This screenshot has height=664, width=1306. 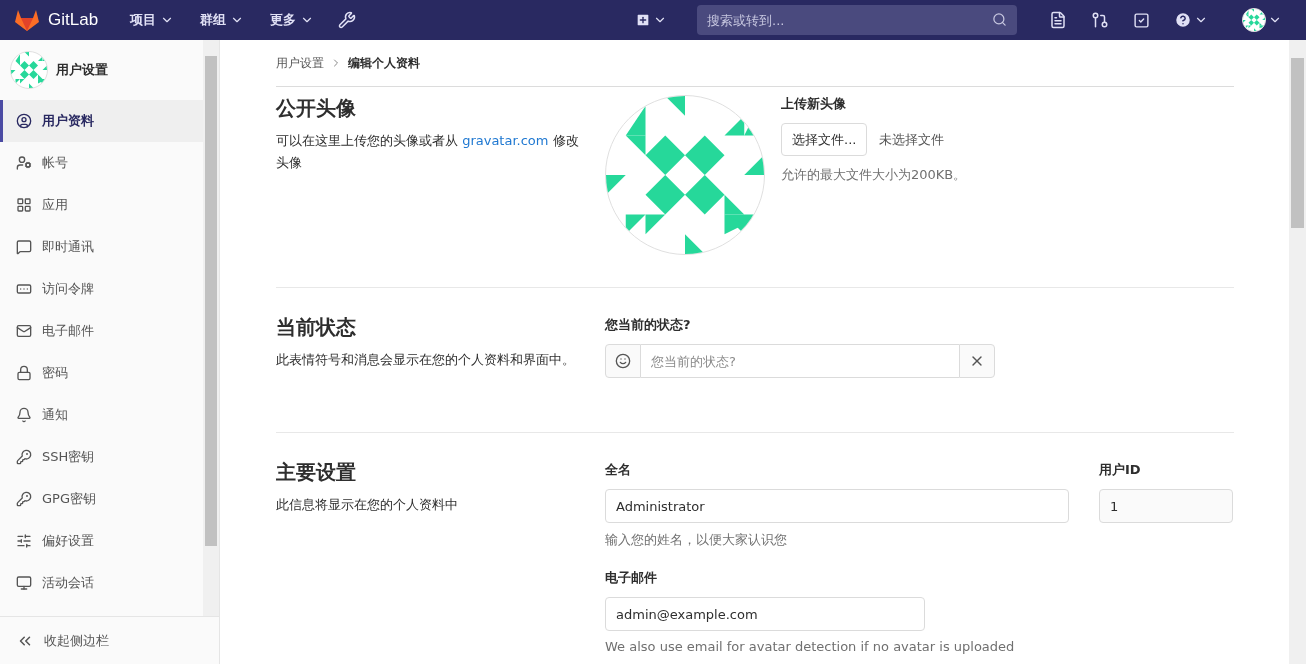 What do you see at coordinates (24, 541) in the screenshot?
I see `sliders-icon` at bounding box center [24, 541].